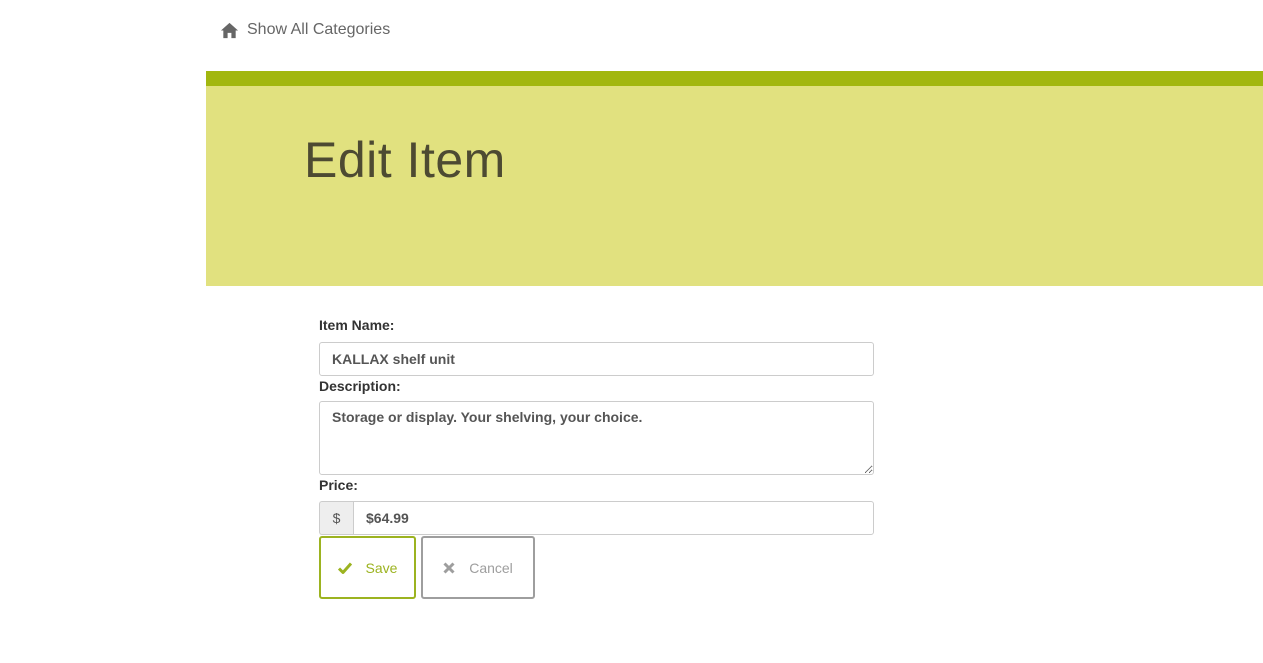 The image size is (1263, 663). I want to click on price-currency-addon: $, so click(336, 518).